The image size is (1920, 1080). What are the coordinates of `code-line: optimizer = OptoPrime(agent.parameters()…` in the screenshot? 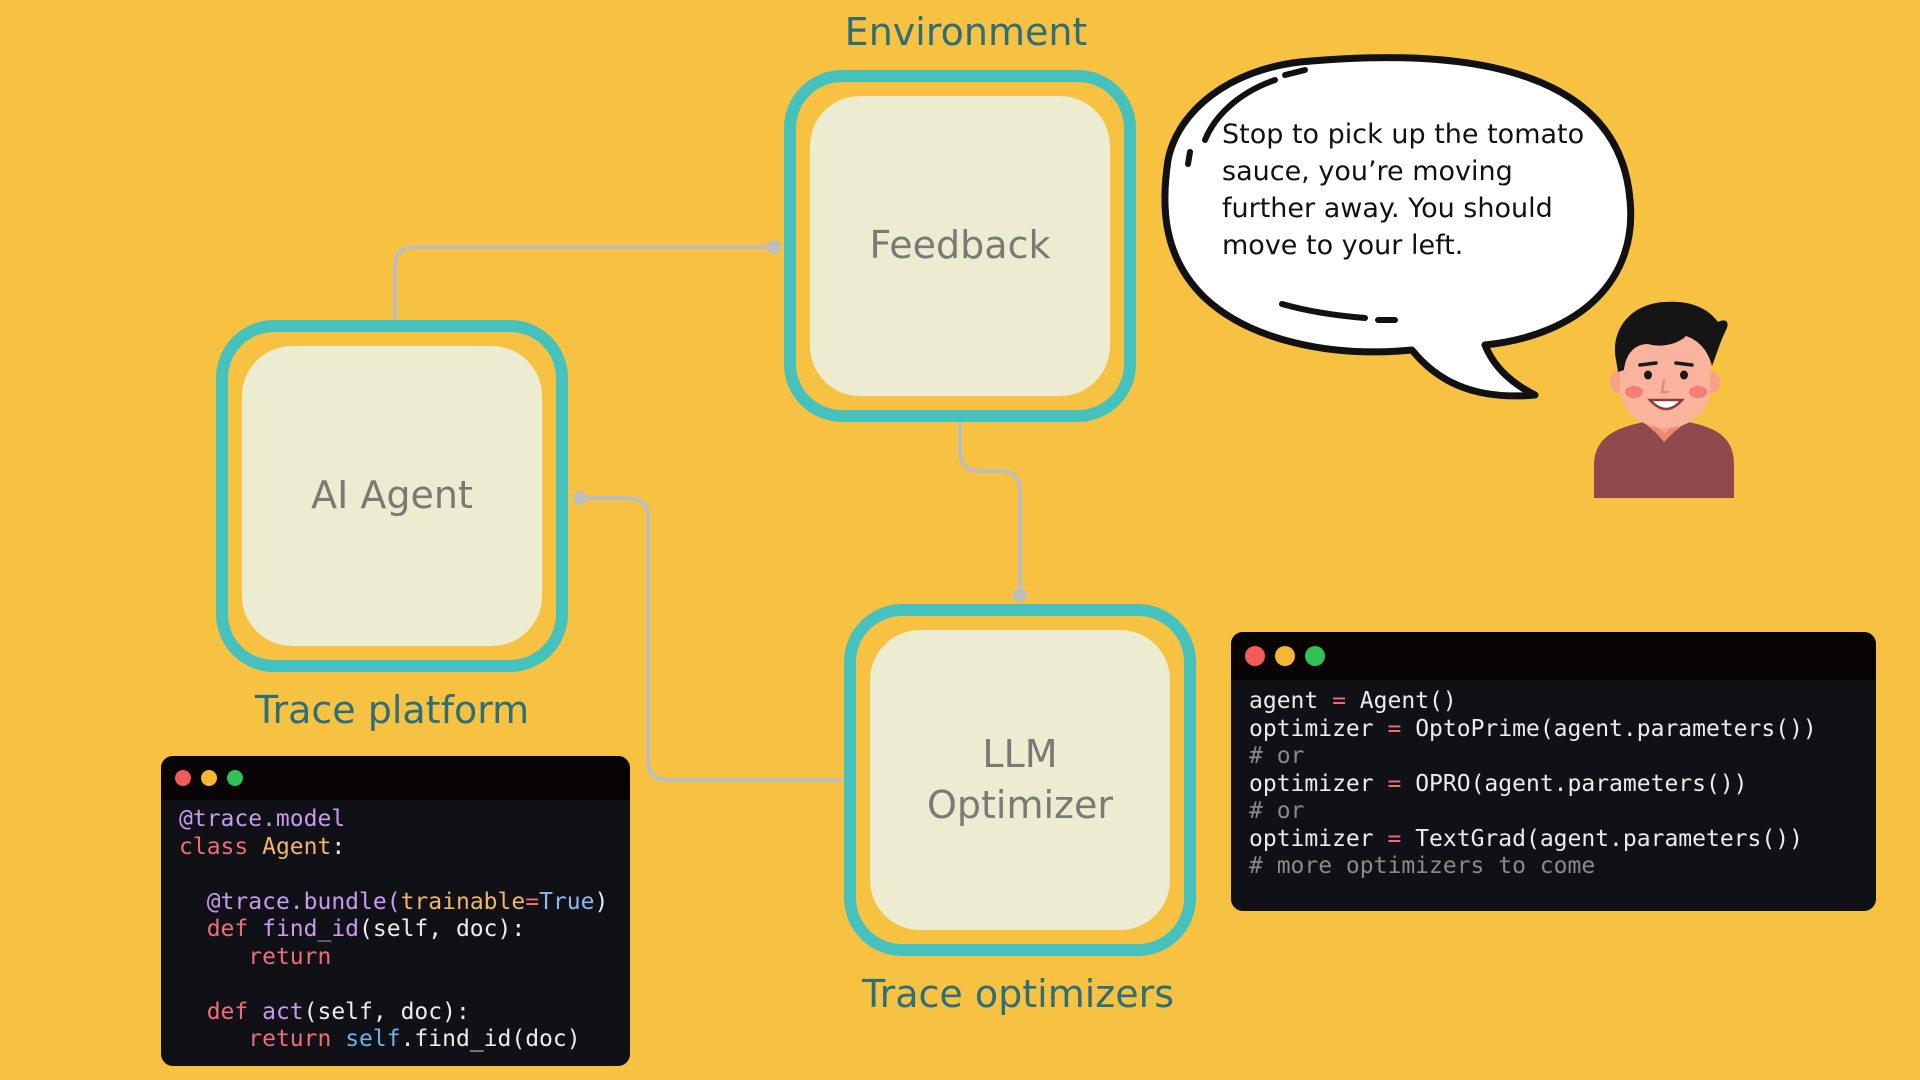 It's located at (1553, 730).